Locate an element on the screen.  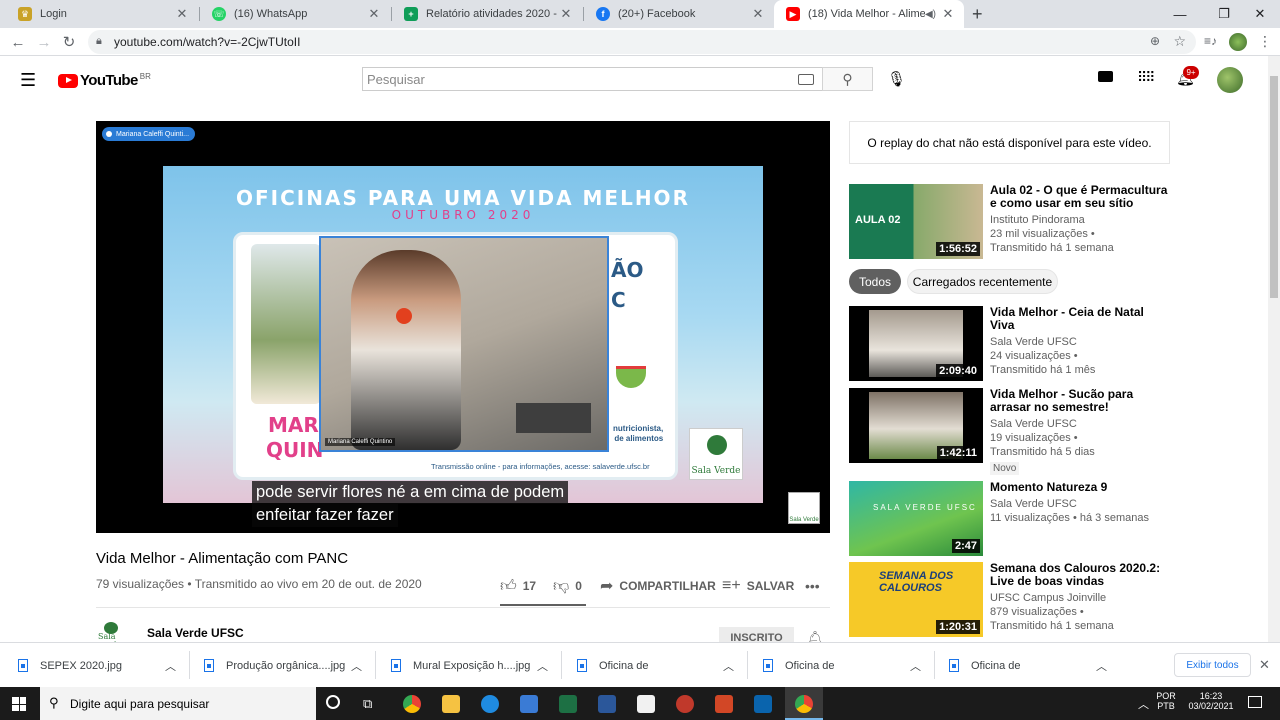
more-actions-button: ••• is located at coordinates (815, 586).